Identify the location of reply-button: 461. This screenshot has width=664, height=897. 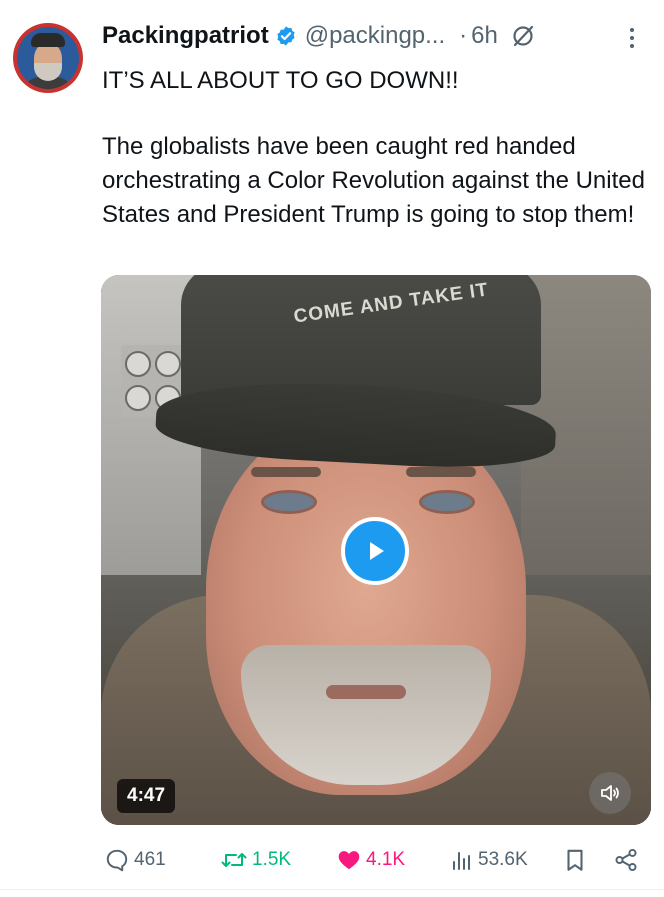
(135, 860).